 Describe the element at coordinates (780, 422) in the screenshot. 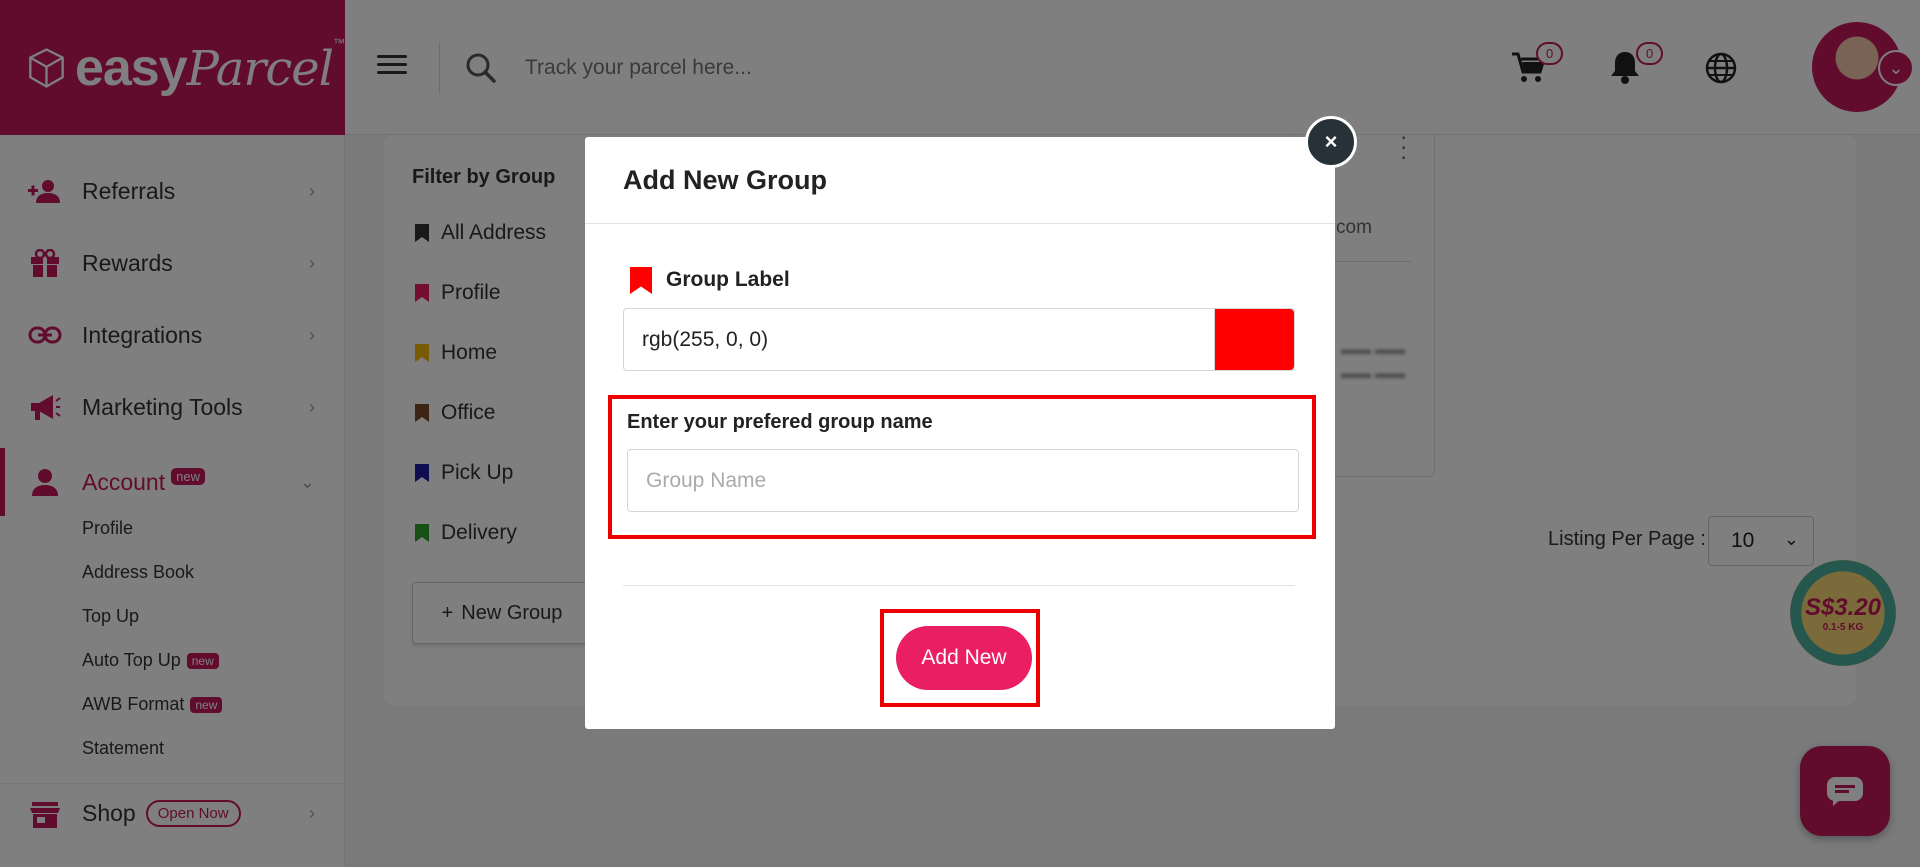

I see `group-name-label: Enter your prefered group name` at that location.